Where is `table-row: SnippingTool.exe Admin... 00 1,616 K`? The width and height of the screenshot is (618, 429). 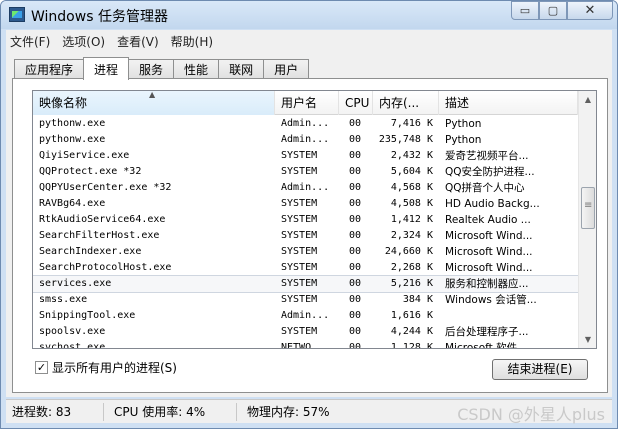
table-row: SnippingTool.exe Admin... 00 1,616 K is located at coordinates (305, 316).